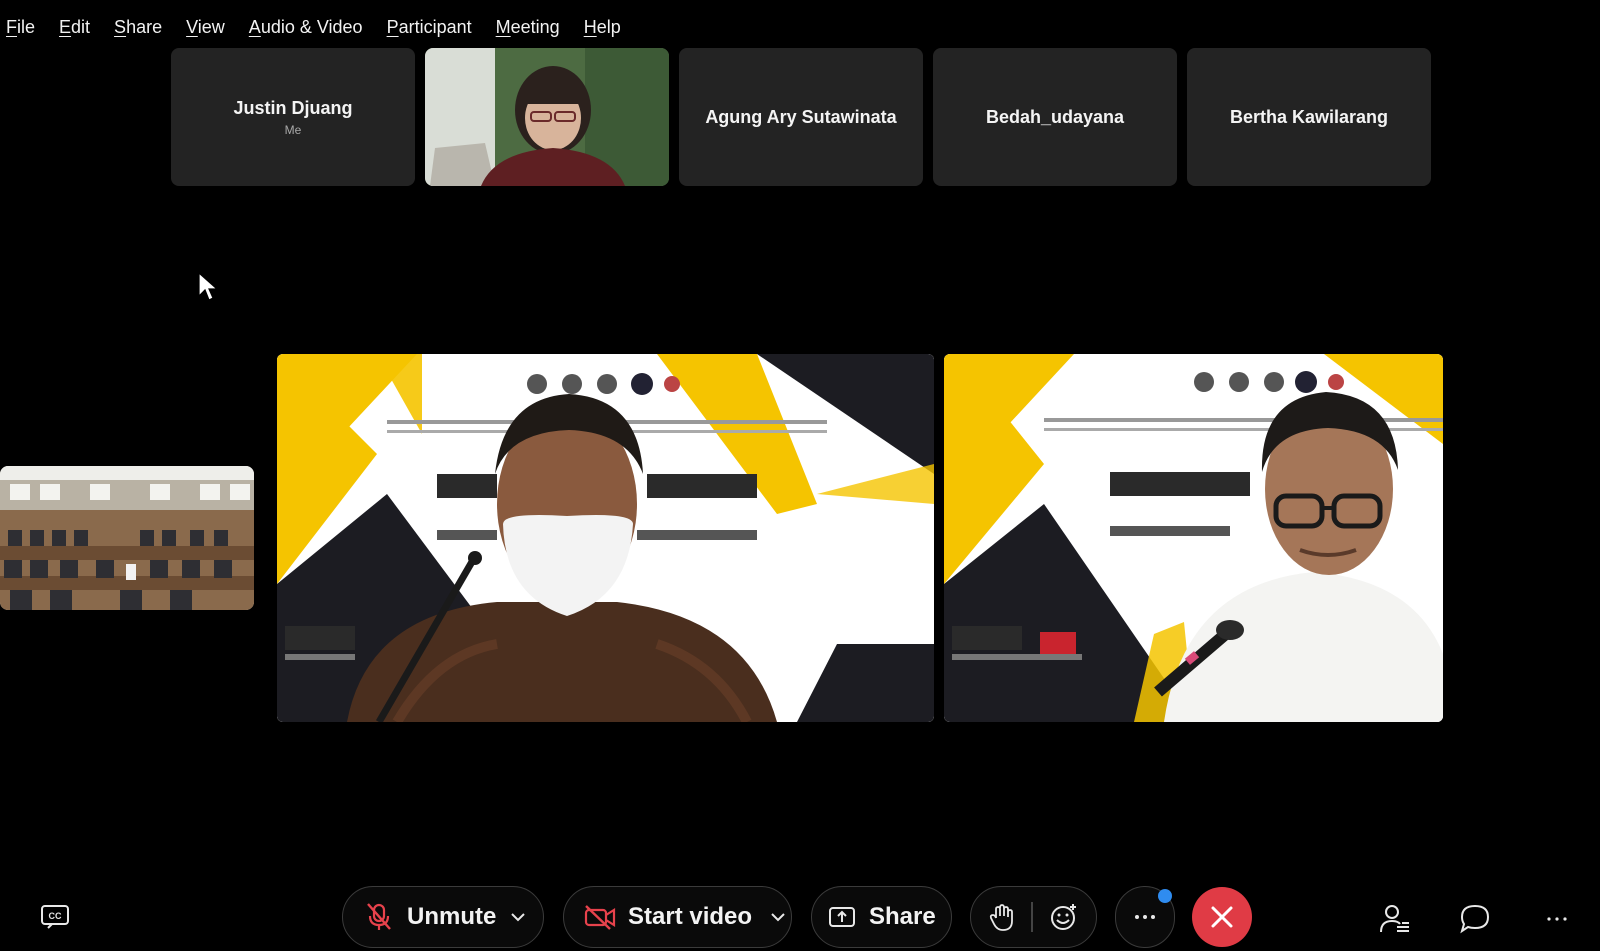  I want to click on closed-captions-icon: CC, so click(55, 917).